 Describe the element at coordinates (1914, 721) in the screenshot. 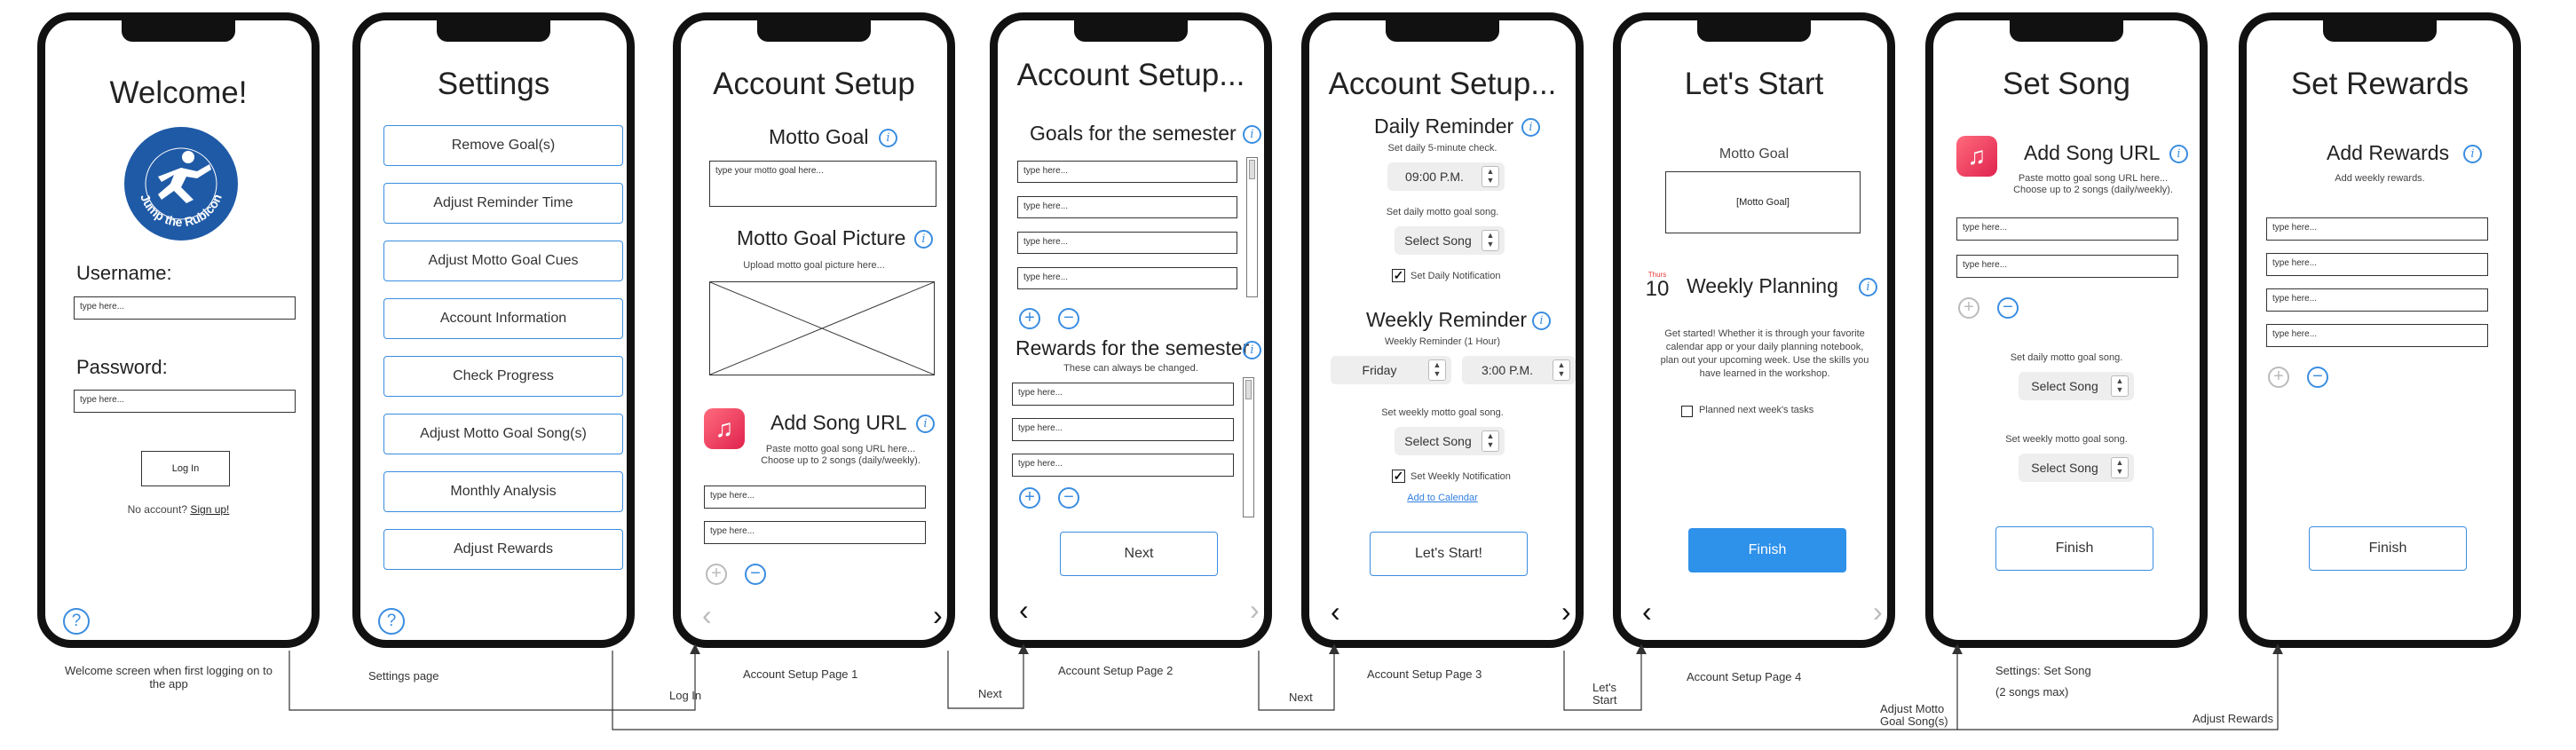

I see `arrow-label-goal-songs: Goal Song(s)` at that location.